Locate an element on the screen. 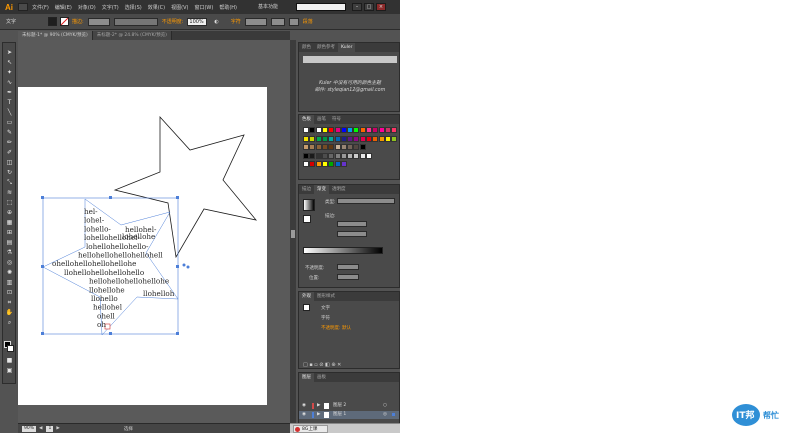 The image size is (800, 433). recolor-icon: ◐ is located at coordinates (216, 22).